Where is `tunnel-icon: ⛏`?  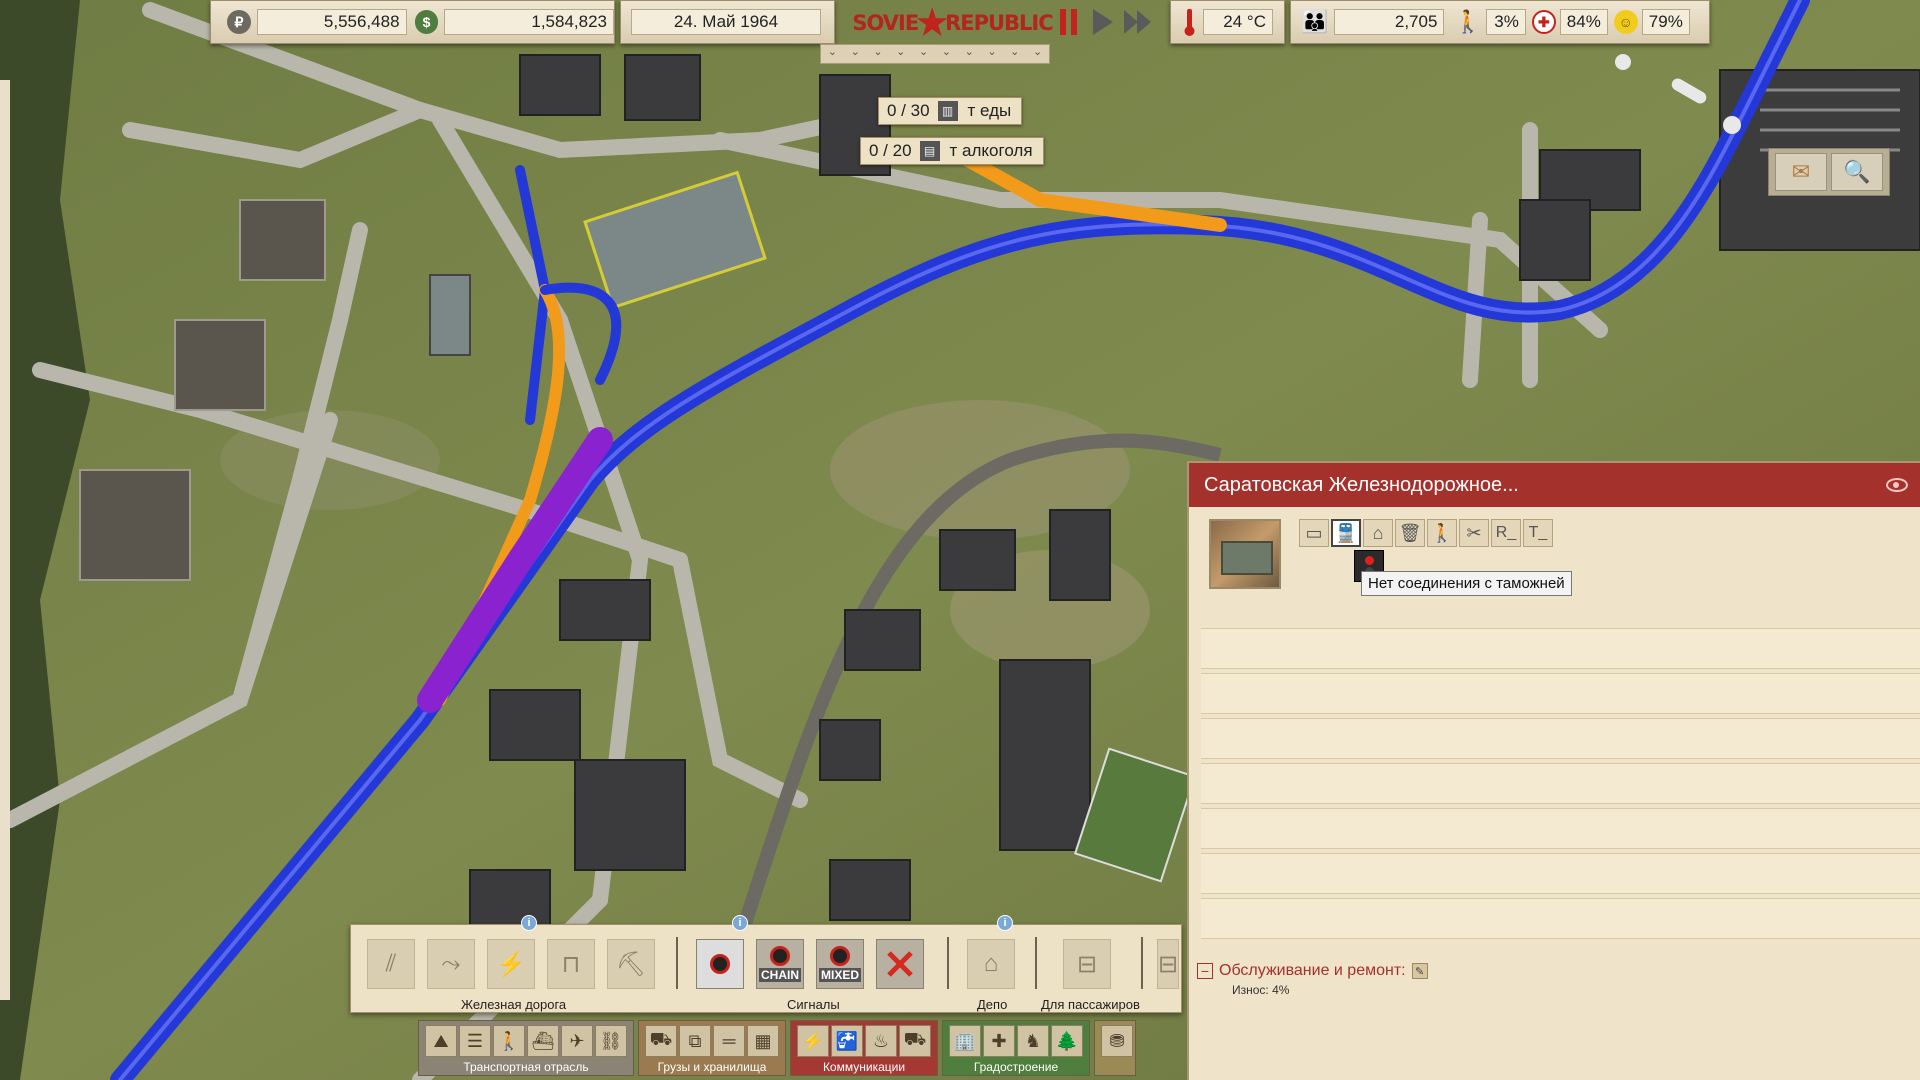
tunnel-icon: ⛏ is located at coordinates (631, 964).